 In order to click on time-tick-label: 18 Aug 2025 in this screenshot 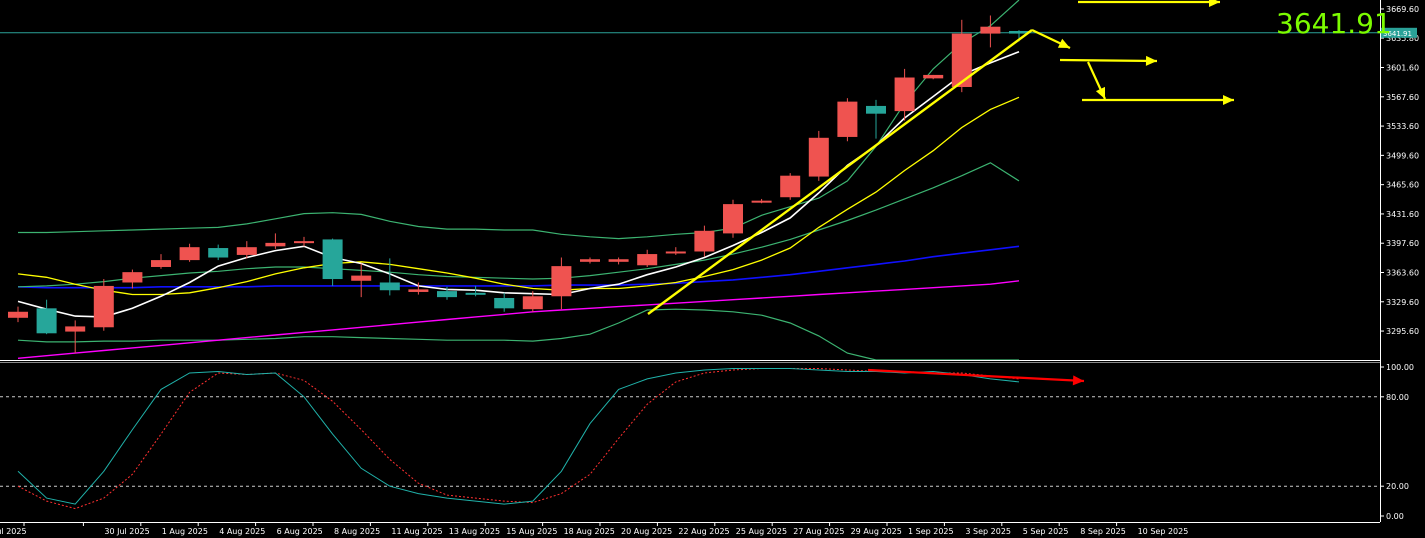, I will do `click(589, 531)`.